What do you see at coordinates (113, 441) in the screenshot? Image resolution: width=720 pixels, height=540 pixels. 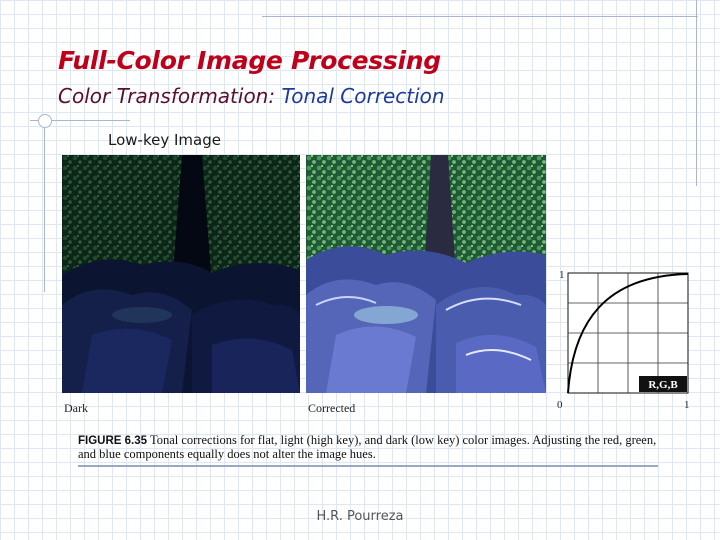 I see `figure-number: FIGURE 6.35` at bounding box center [113, 441].